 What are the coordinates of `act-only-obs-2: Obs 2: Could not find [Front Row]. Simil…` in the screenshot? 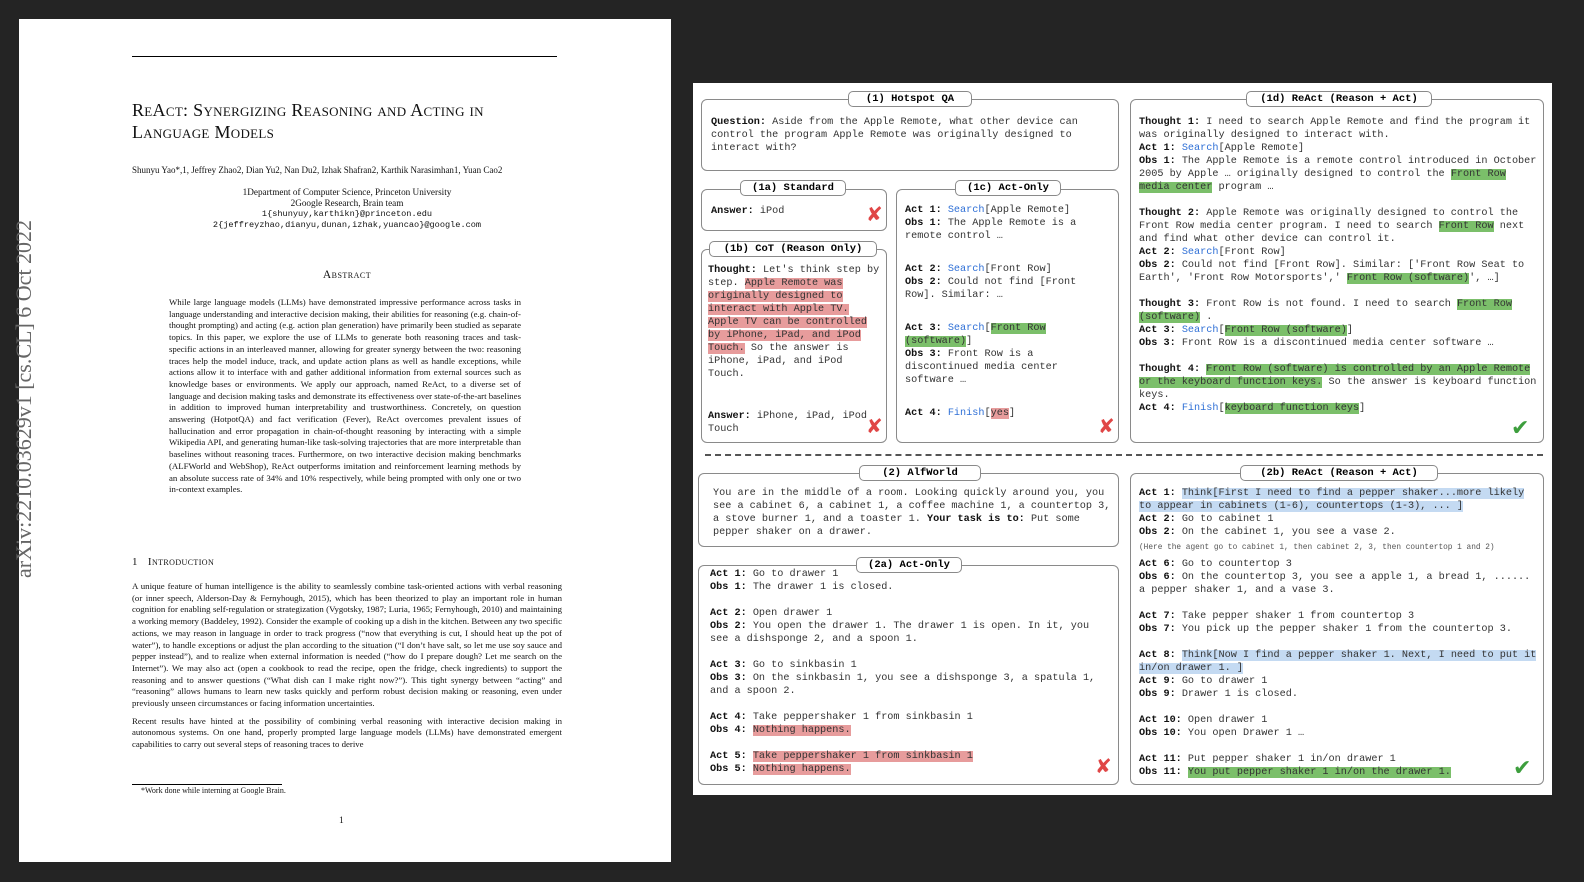 It's located at (1008, 289).